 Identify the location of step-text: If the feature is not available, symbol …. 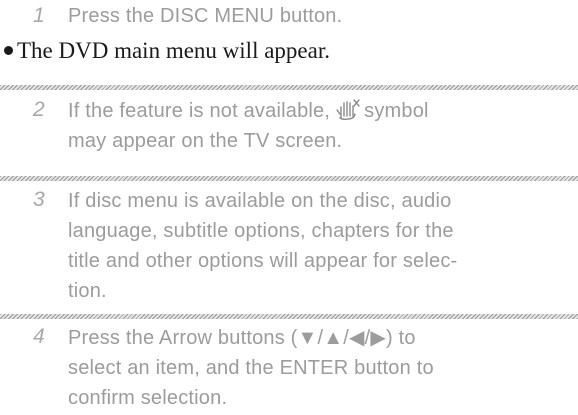
(318, 126).